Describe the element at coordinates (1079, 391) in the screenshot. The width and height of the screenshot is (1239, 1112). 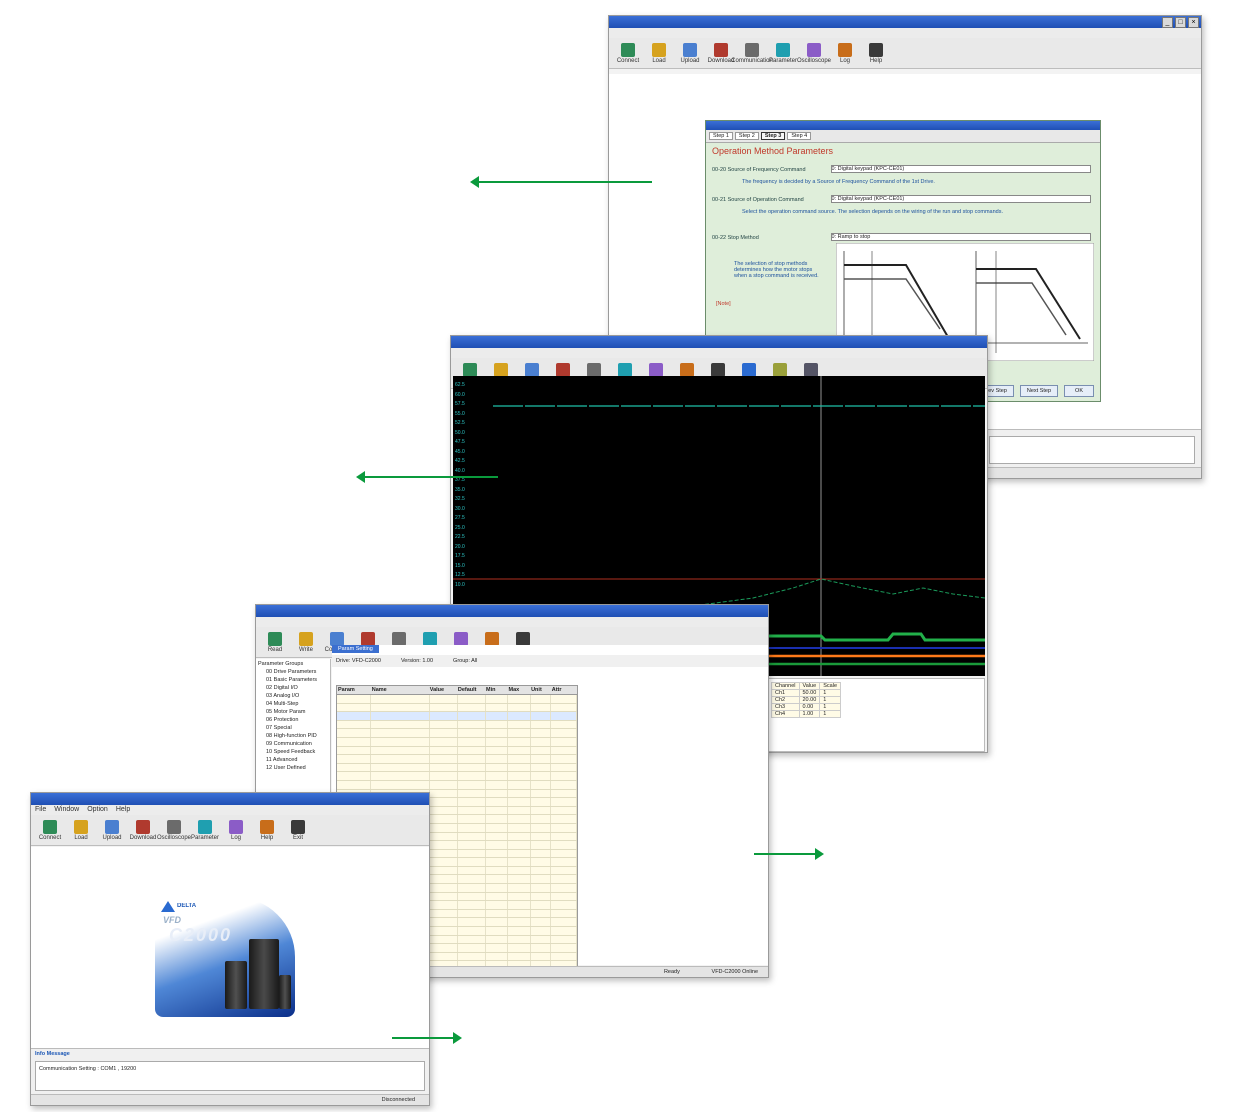
I see `ok-button: OK` at that location.